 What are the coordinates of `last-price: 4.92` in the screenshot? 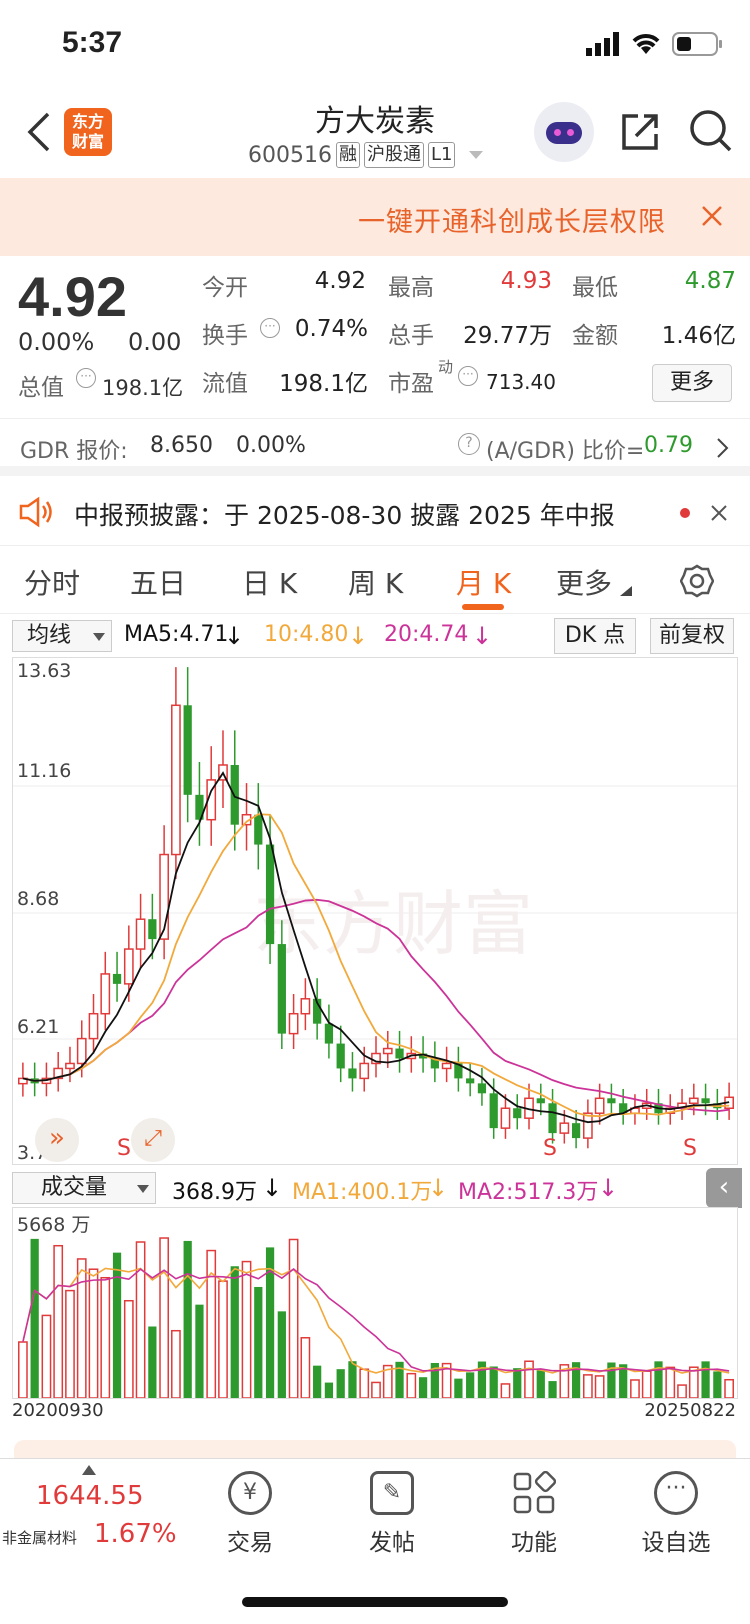 It's located at (72, 296).